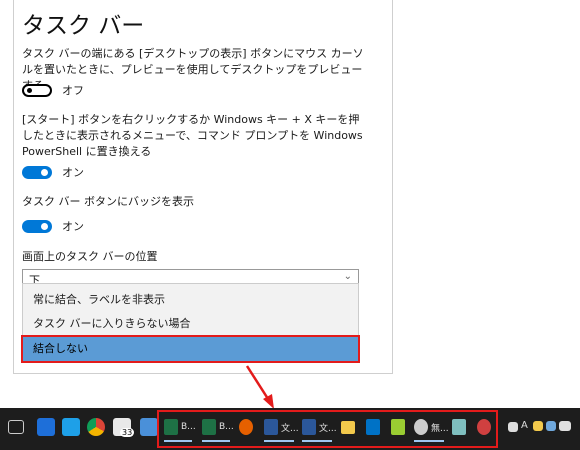 The image size is (580, 450). I want to click on badges-state-label: オン, so click(73, 226).